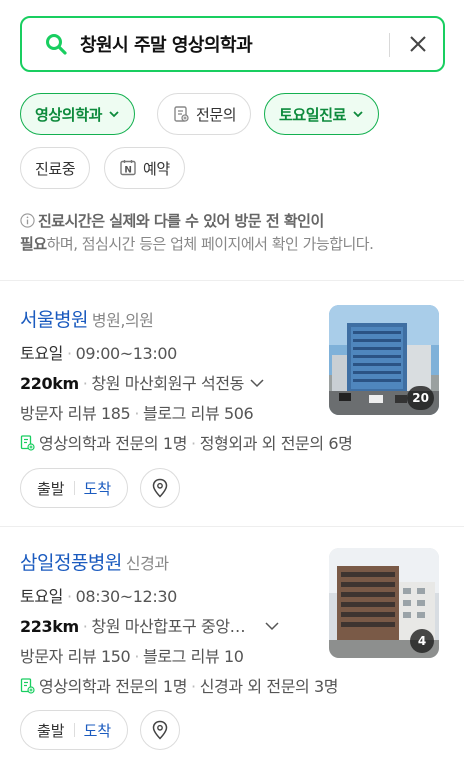 The image size is (464, 765). What do you see at coordinates (216, 114) in the screenshot?
I see `filter-specialist-label: 전문의` at bounding box center [216, 114].